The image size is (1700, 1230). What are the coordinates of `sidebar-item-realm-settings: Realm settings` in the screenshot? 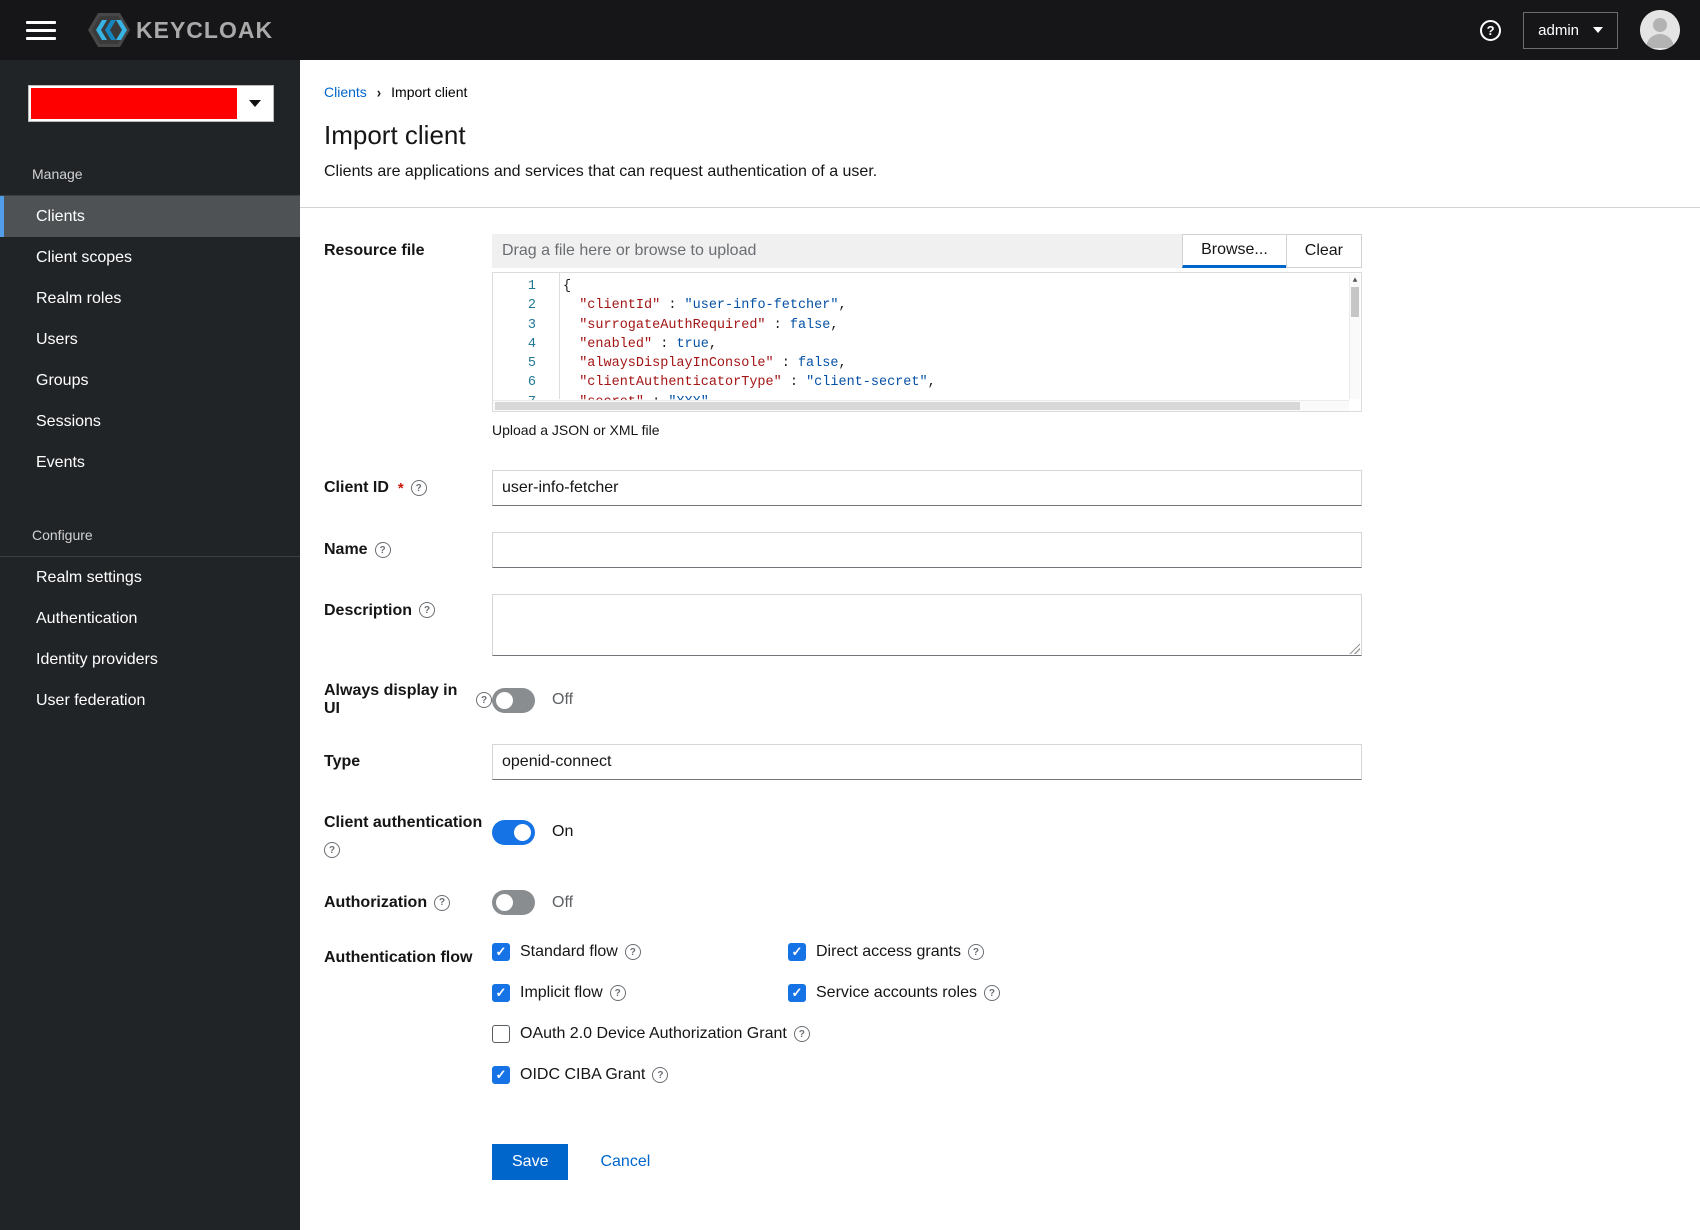 It's located at (150, 577).